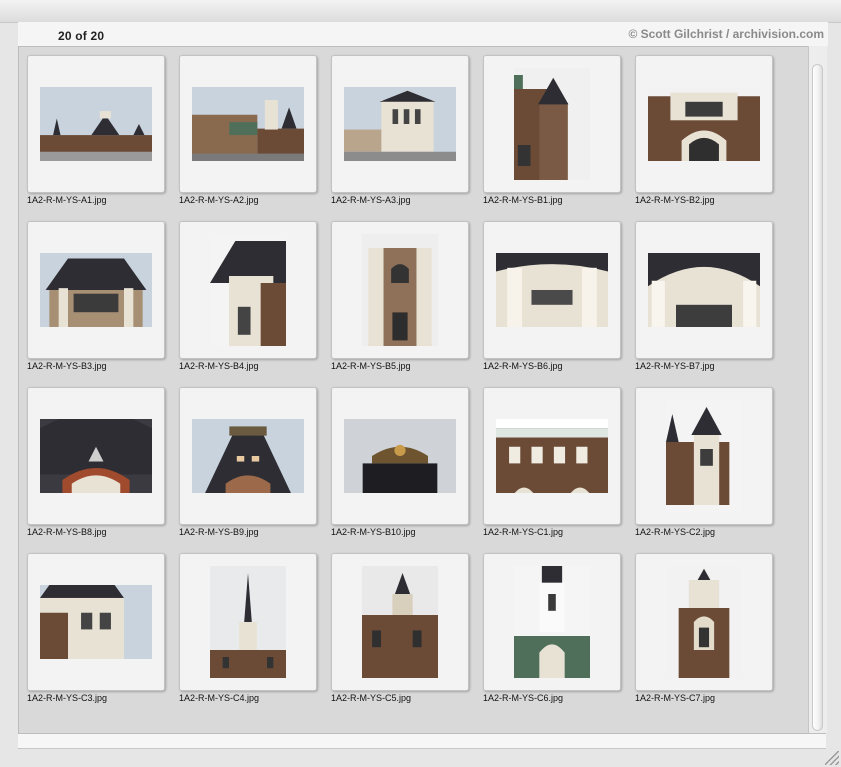  I want to click on thumbnail-filename: 1A2-R-M-YS-B4.jpg, so click(219, 366).